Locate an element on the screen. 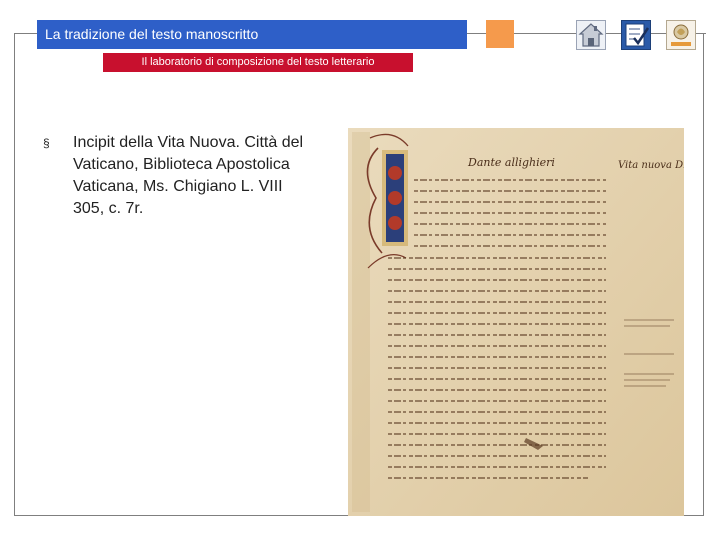 This screenshot has height=540, width=720. home-icon is located at coordinates (591, 35).